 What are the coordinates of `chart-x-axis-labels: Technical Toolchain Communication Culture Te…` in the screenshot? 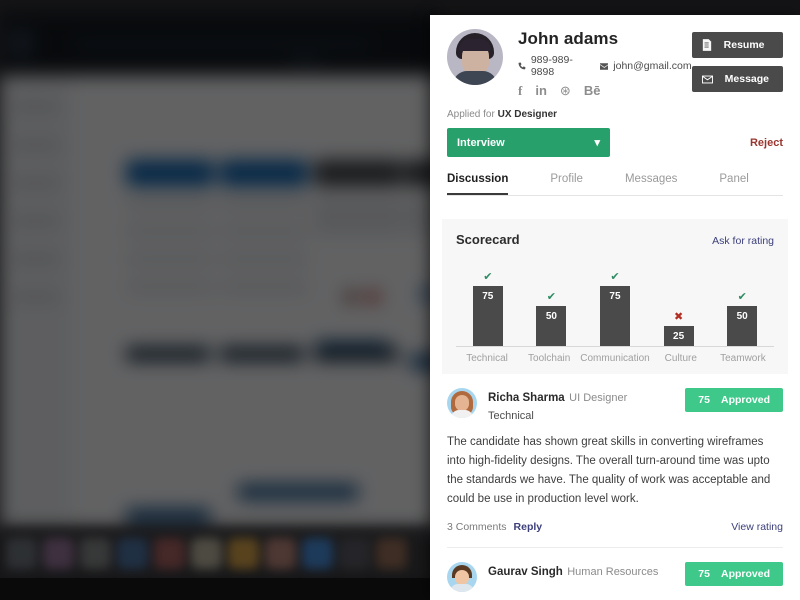 It's located at (615, 358).